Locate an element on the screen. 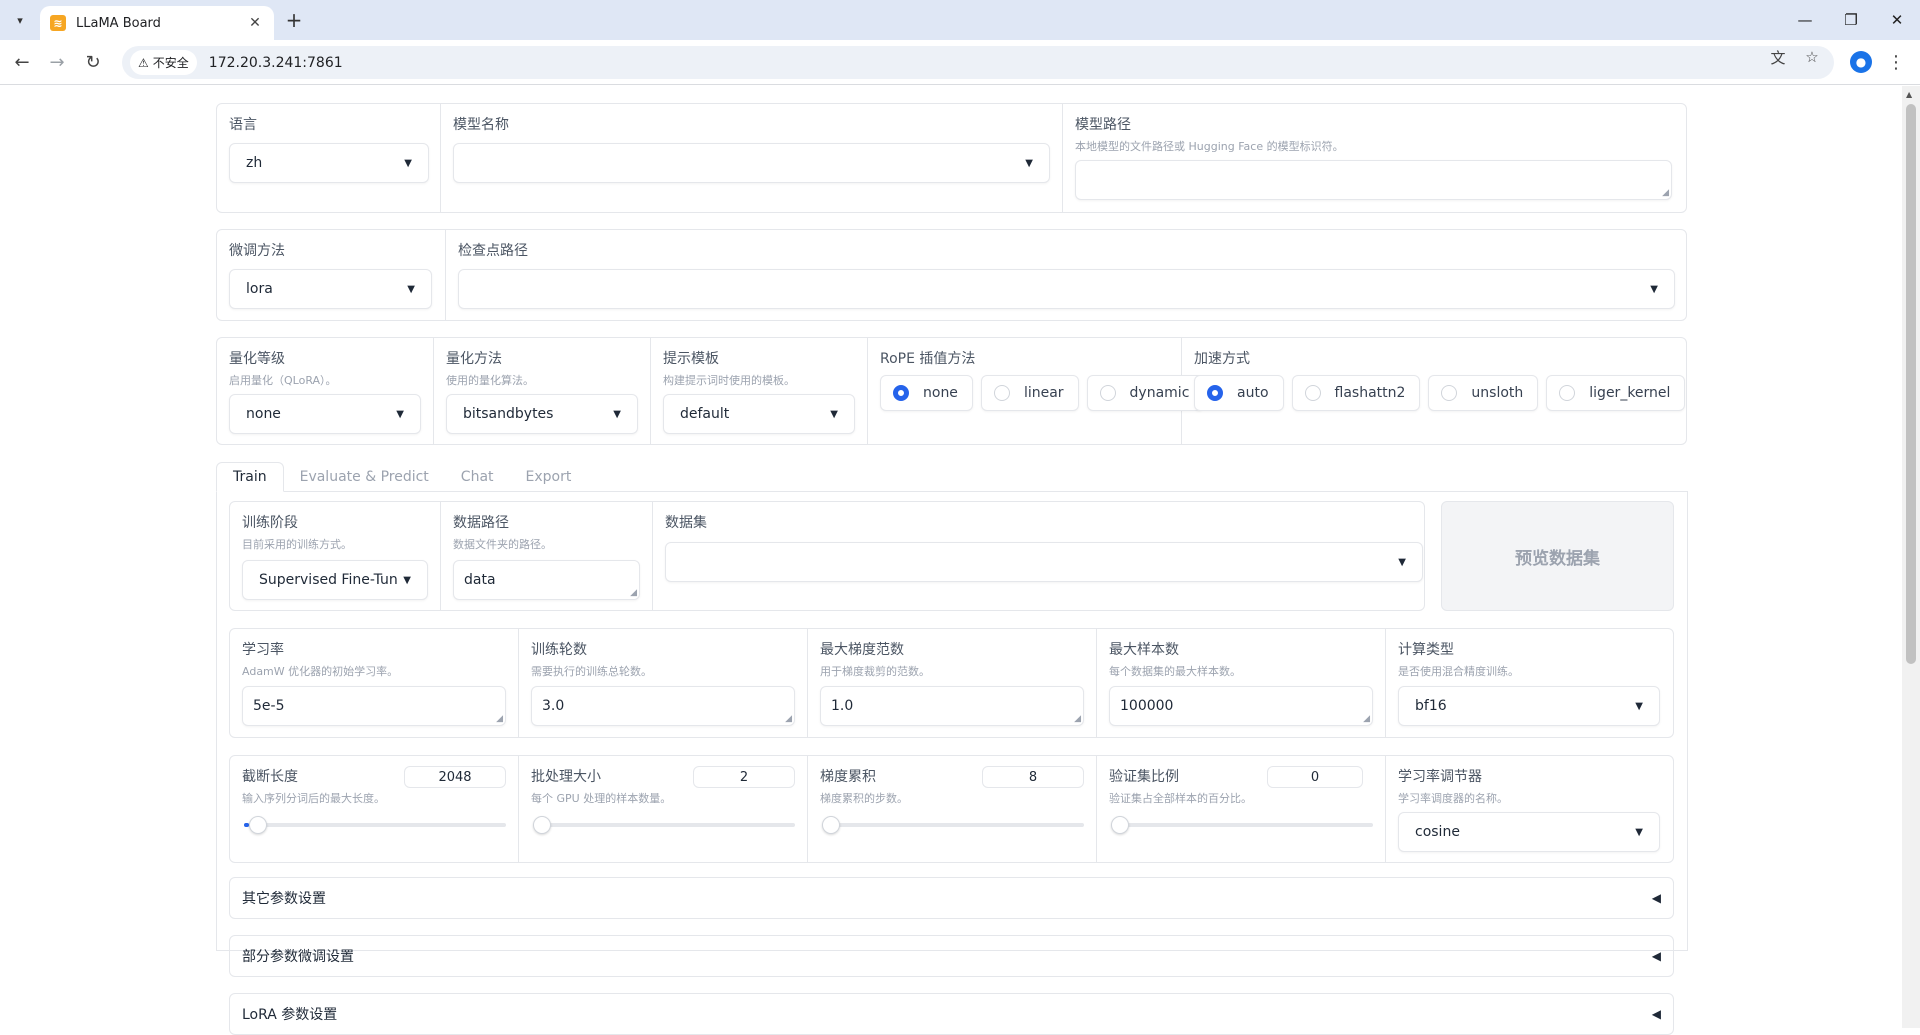 This screenshot has width=1920, height=1035. model-path-input: ◢ is located at coordinates (1373, 180).